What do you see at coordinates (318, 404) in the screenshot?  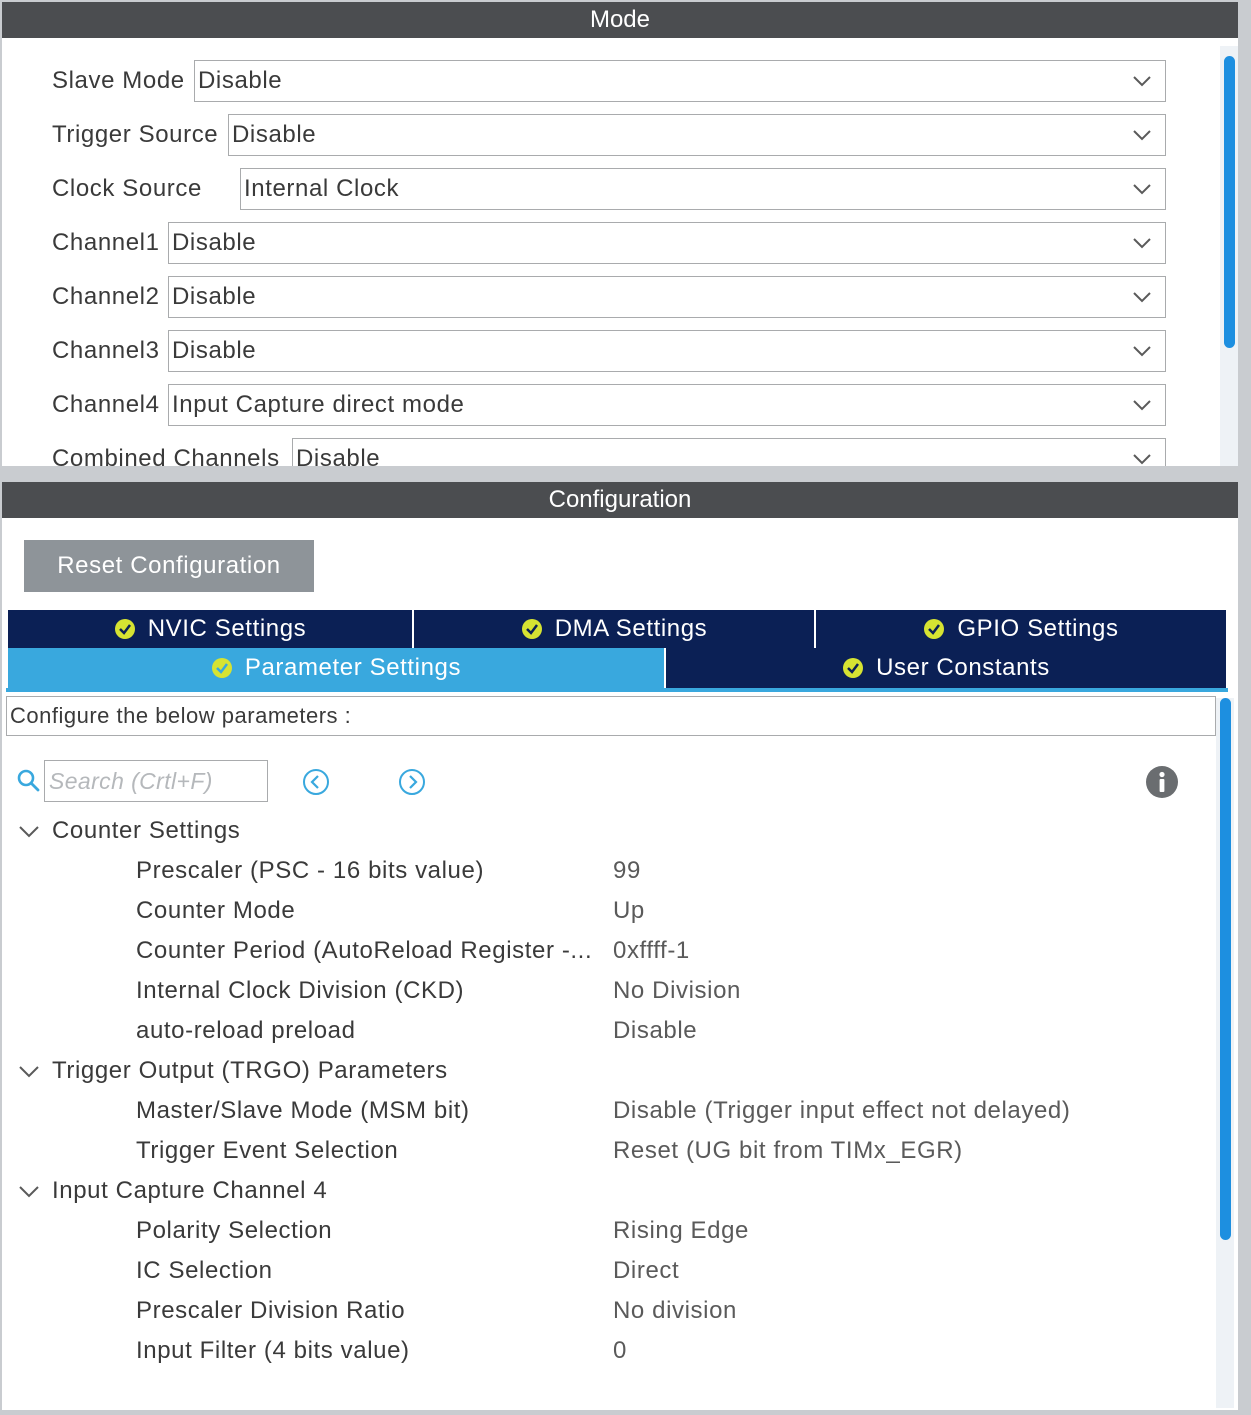 I see `channel4-value: Input Capture direct mode` at bounding box center [318, 404].